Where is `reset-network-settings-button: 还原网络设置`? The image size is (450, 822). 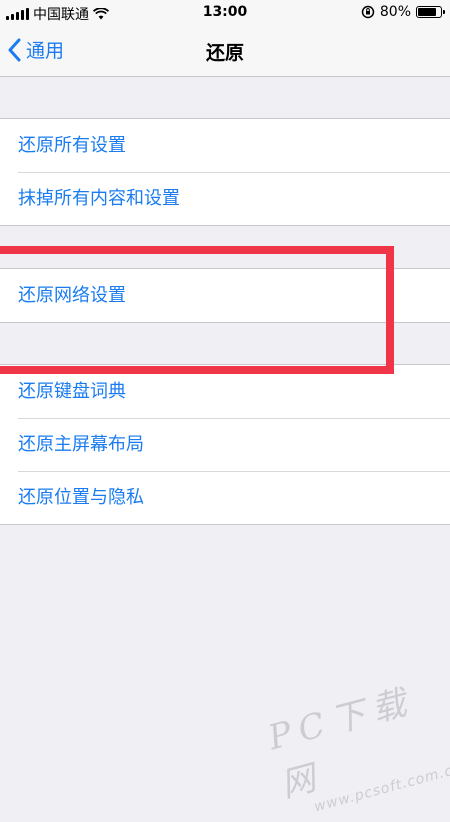
reset-network-settings-button: 还原网络设置 is located at coordinates (225, 295).